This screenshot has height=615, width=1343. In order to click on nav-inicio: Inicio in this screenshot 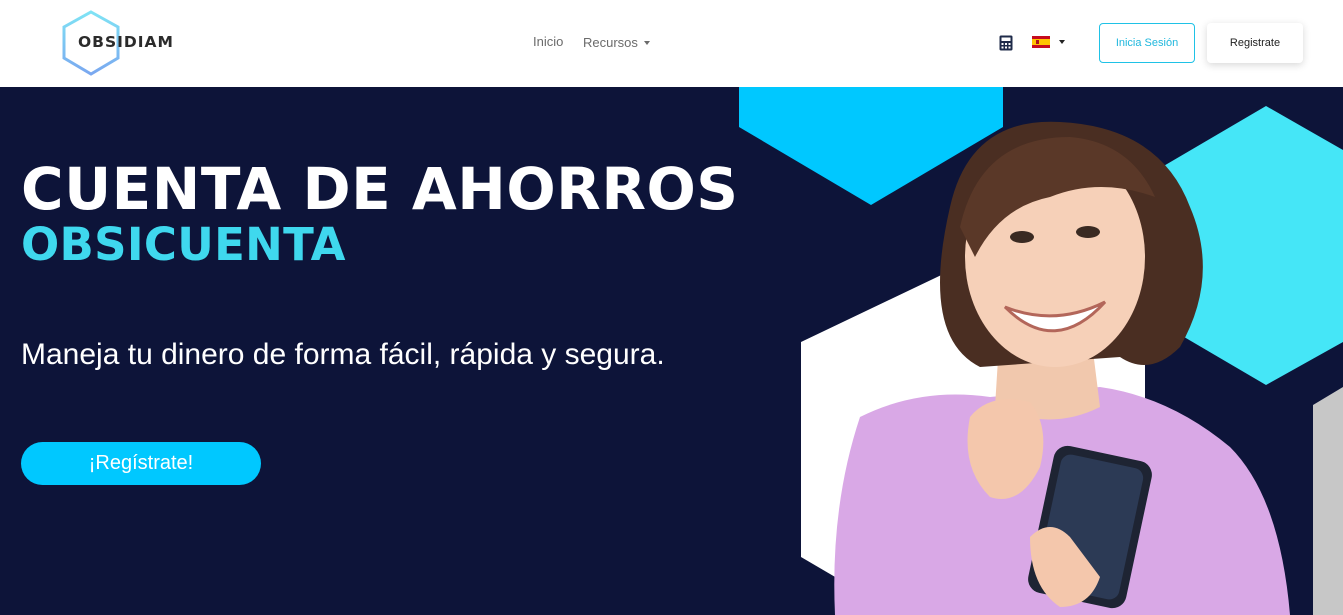, I will do `click(548, 41)`.